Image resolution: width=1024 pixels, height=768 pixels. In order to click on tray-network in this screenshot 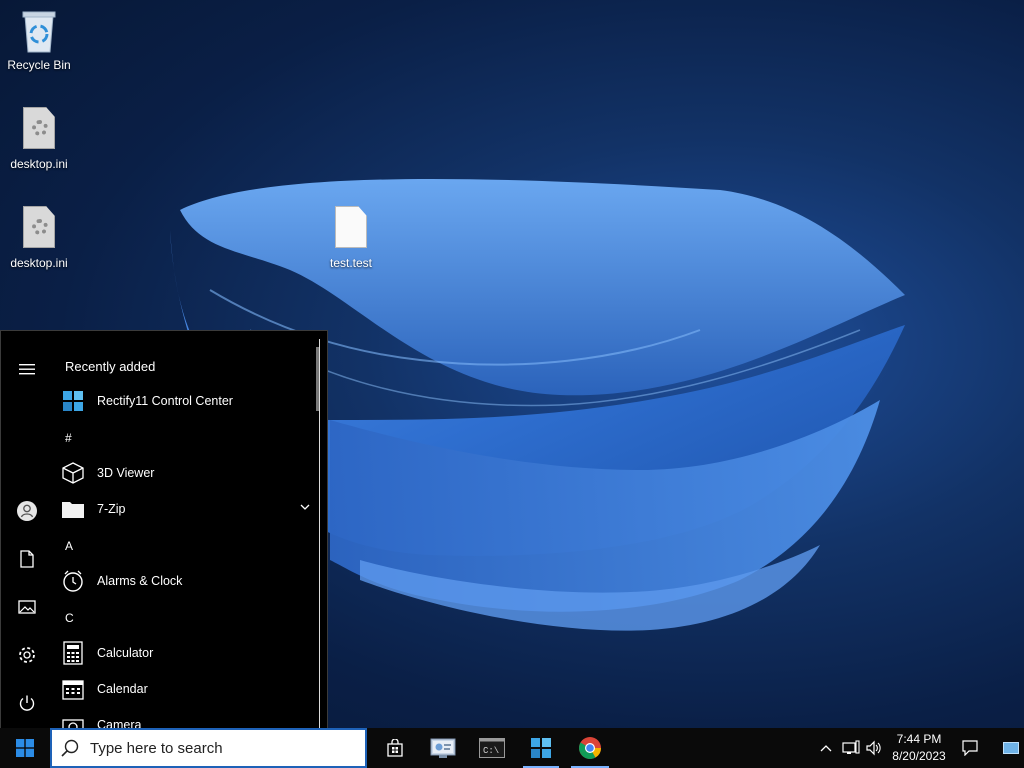, I will do `click(851, 748)`.